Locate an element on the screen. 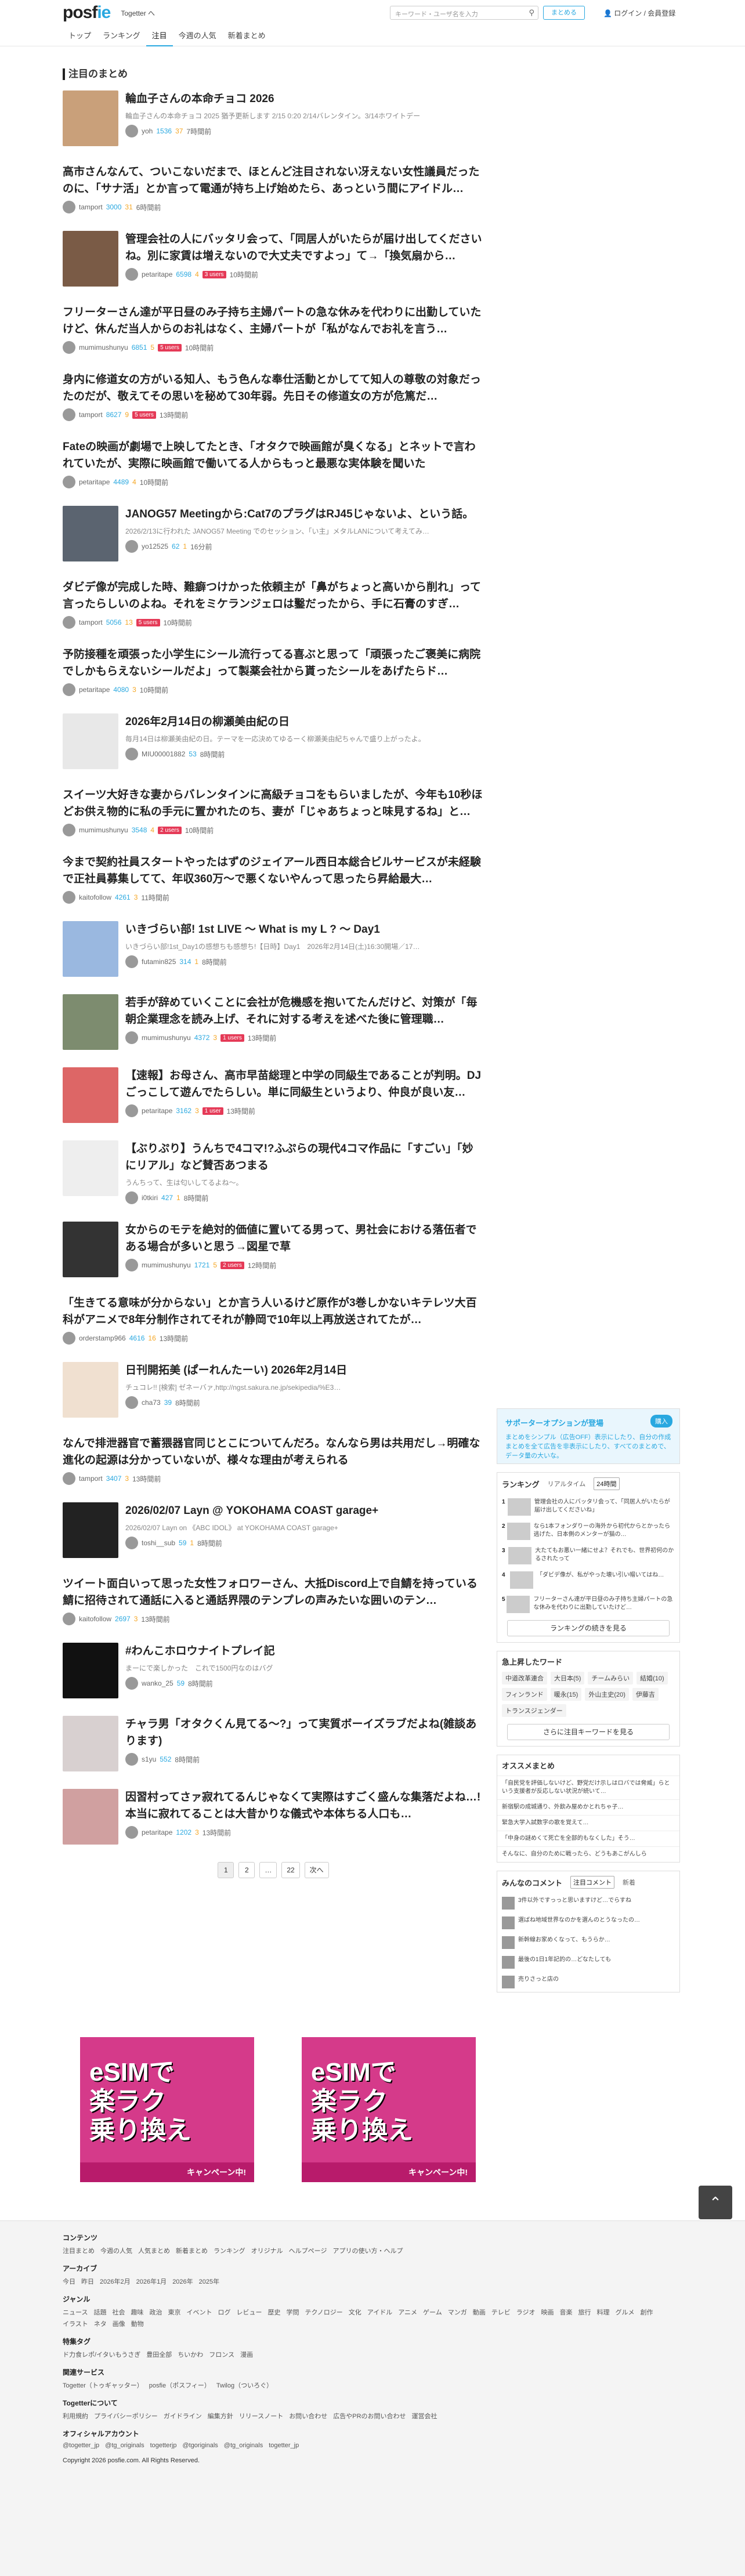 Image resolution: width=745 pixels, height=2576 pixels. footer-link: アニメ is located at coordinates (408, 2312).